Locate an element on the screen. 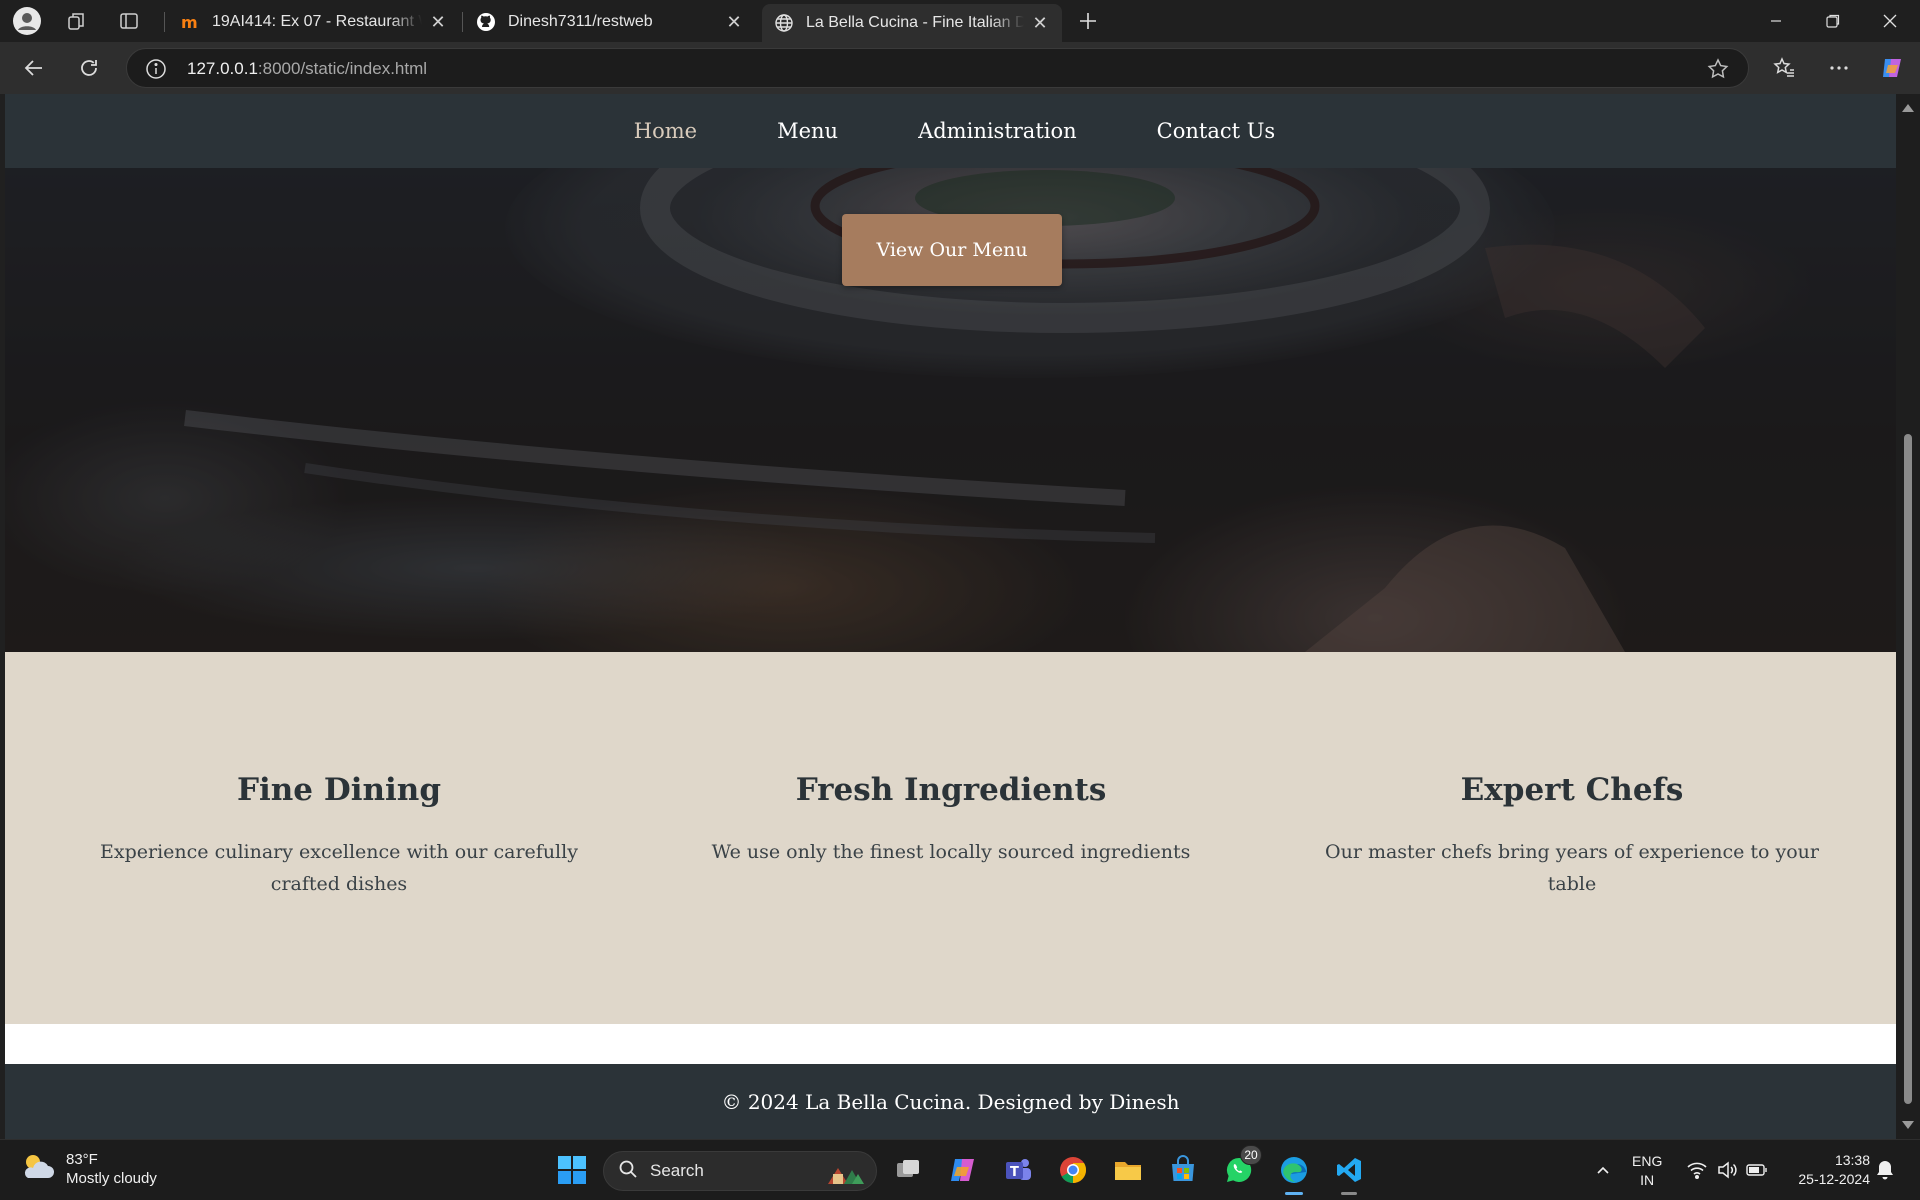  language-code: ENG is located at coordinates (1647, 1161).